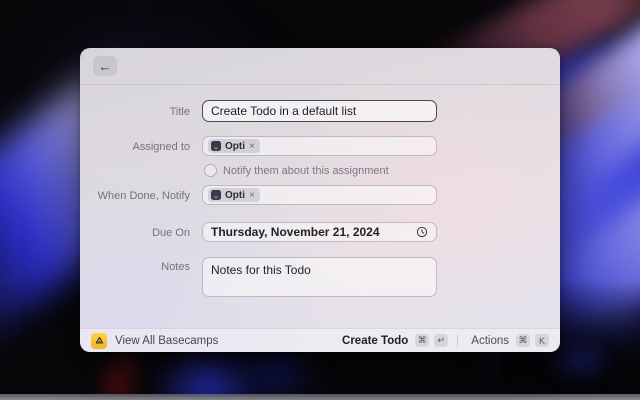 The image size is (640, 400). What do you see at coordinates (306, 171) in the screenshot?
I see `notify-checkbox-label: Notify them about this assignment` at bounding box center [306, 171].